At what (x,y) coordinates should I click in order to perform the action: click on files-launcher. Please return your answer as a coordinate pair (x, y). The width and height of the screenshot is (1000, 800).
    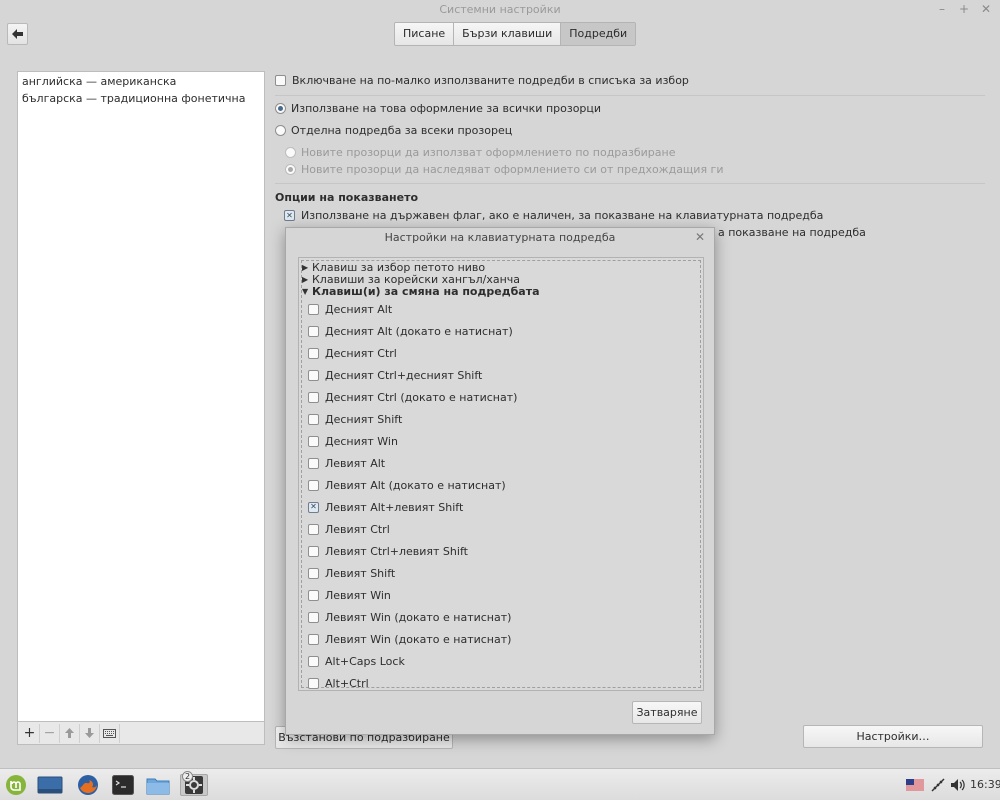
    Looking at the image, I should click on (158, 785).